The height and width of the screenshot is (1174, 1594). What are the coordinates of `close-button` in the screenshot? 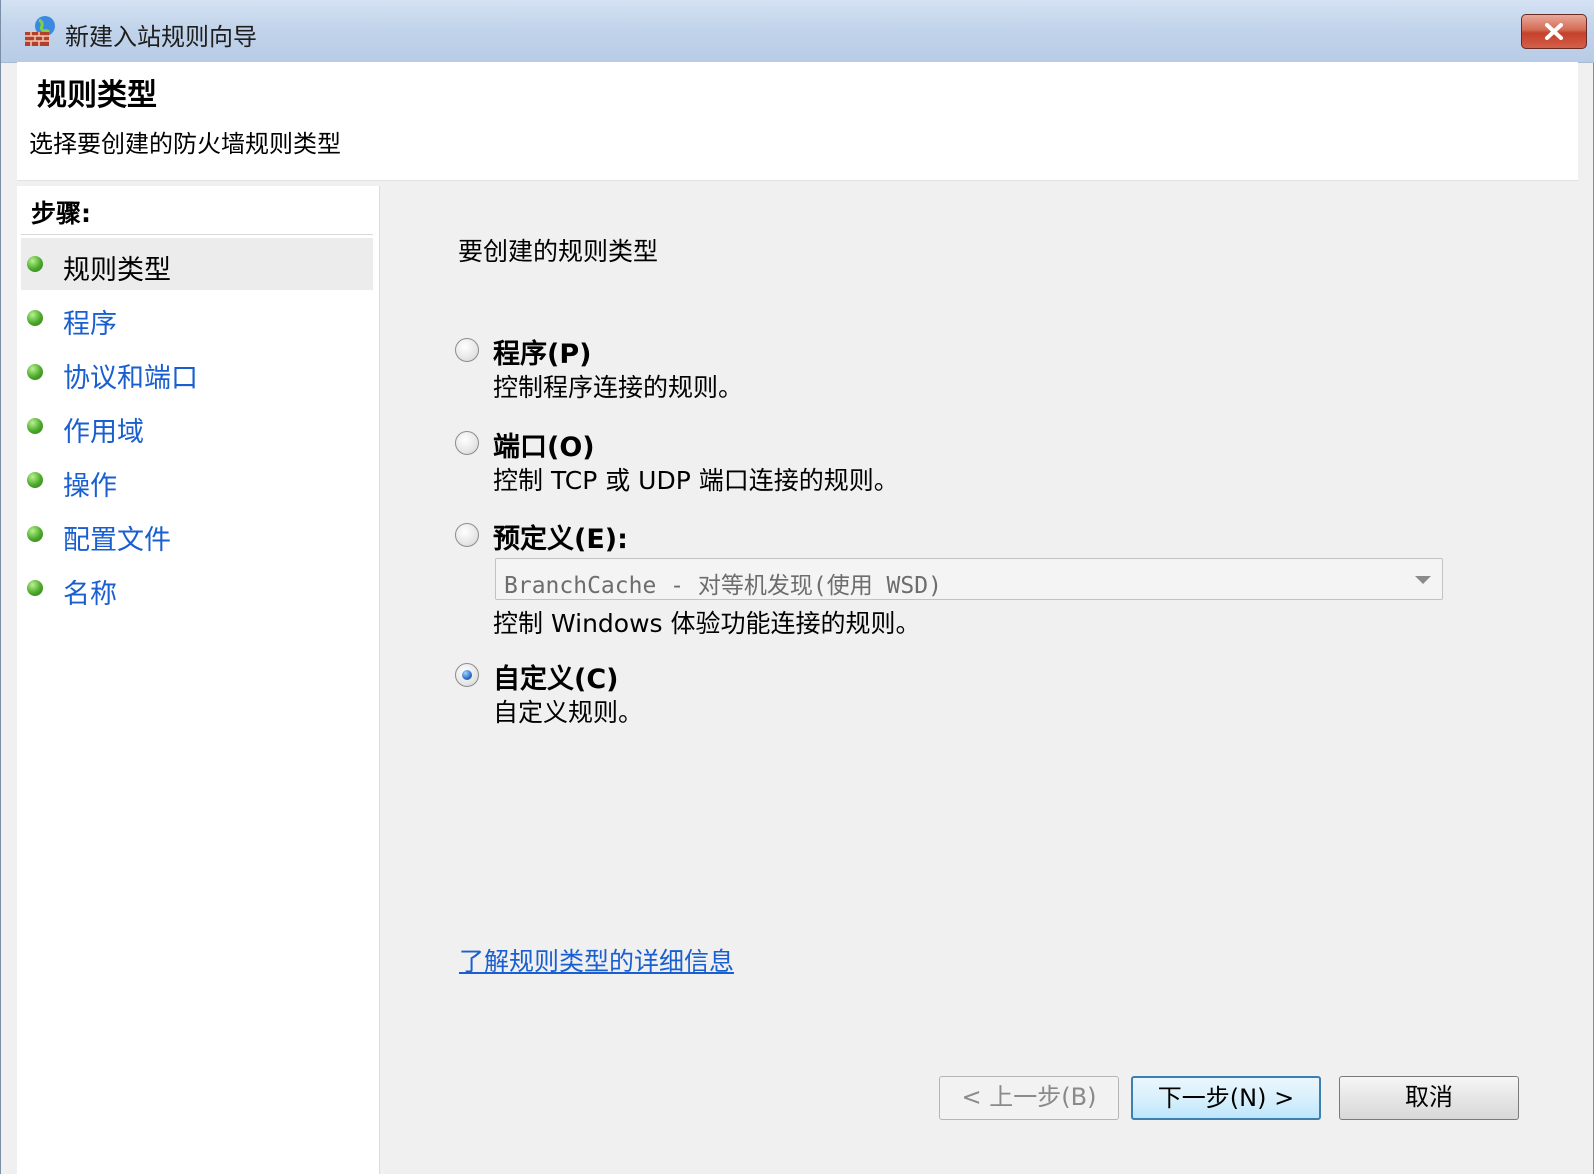 It's located at (1554, 31).